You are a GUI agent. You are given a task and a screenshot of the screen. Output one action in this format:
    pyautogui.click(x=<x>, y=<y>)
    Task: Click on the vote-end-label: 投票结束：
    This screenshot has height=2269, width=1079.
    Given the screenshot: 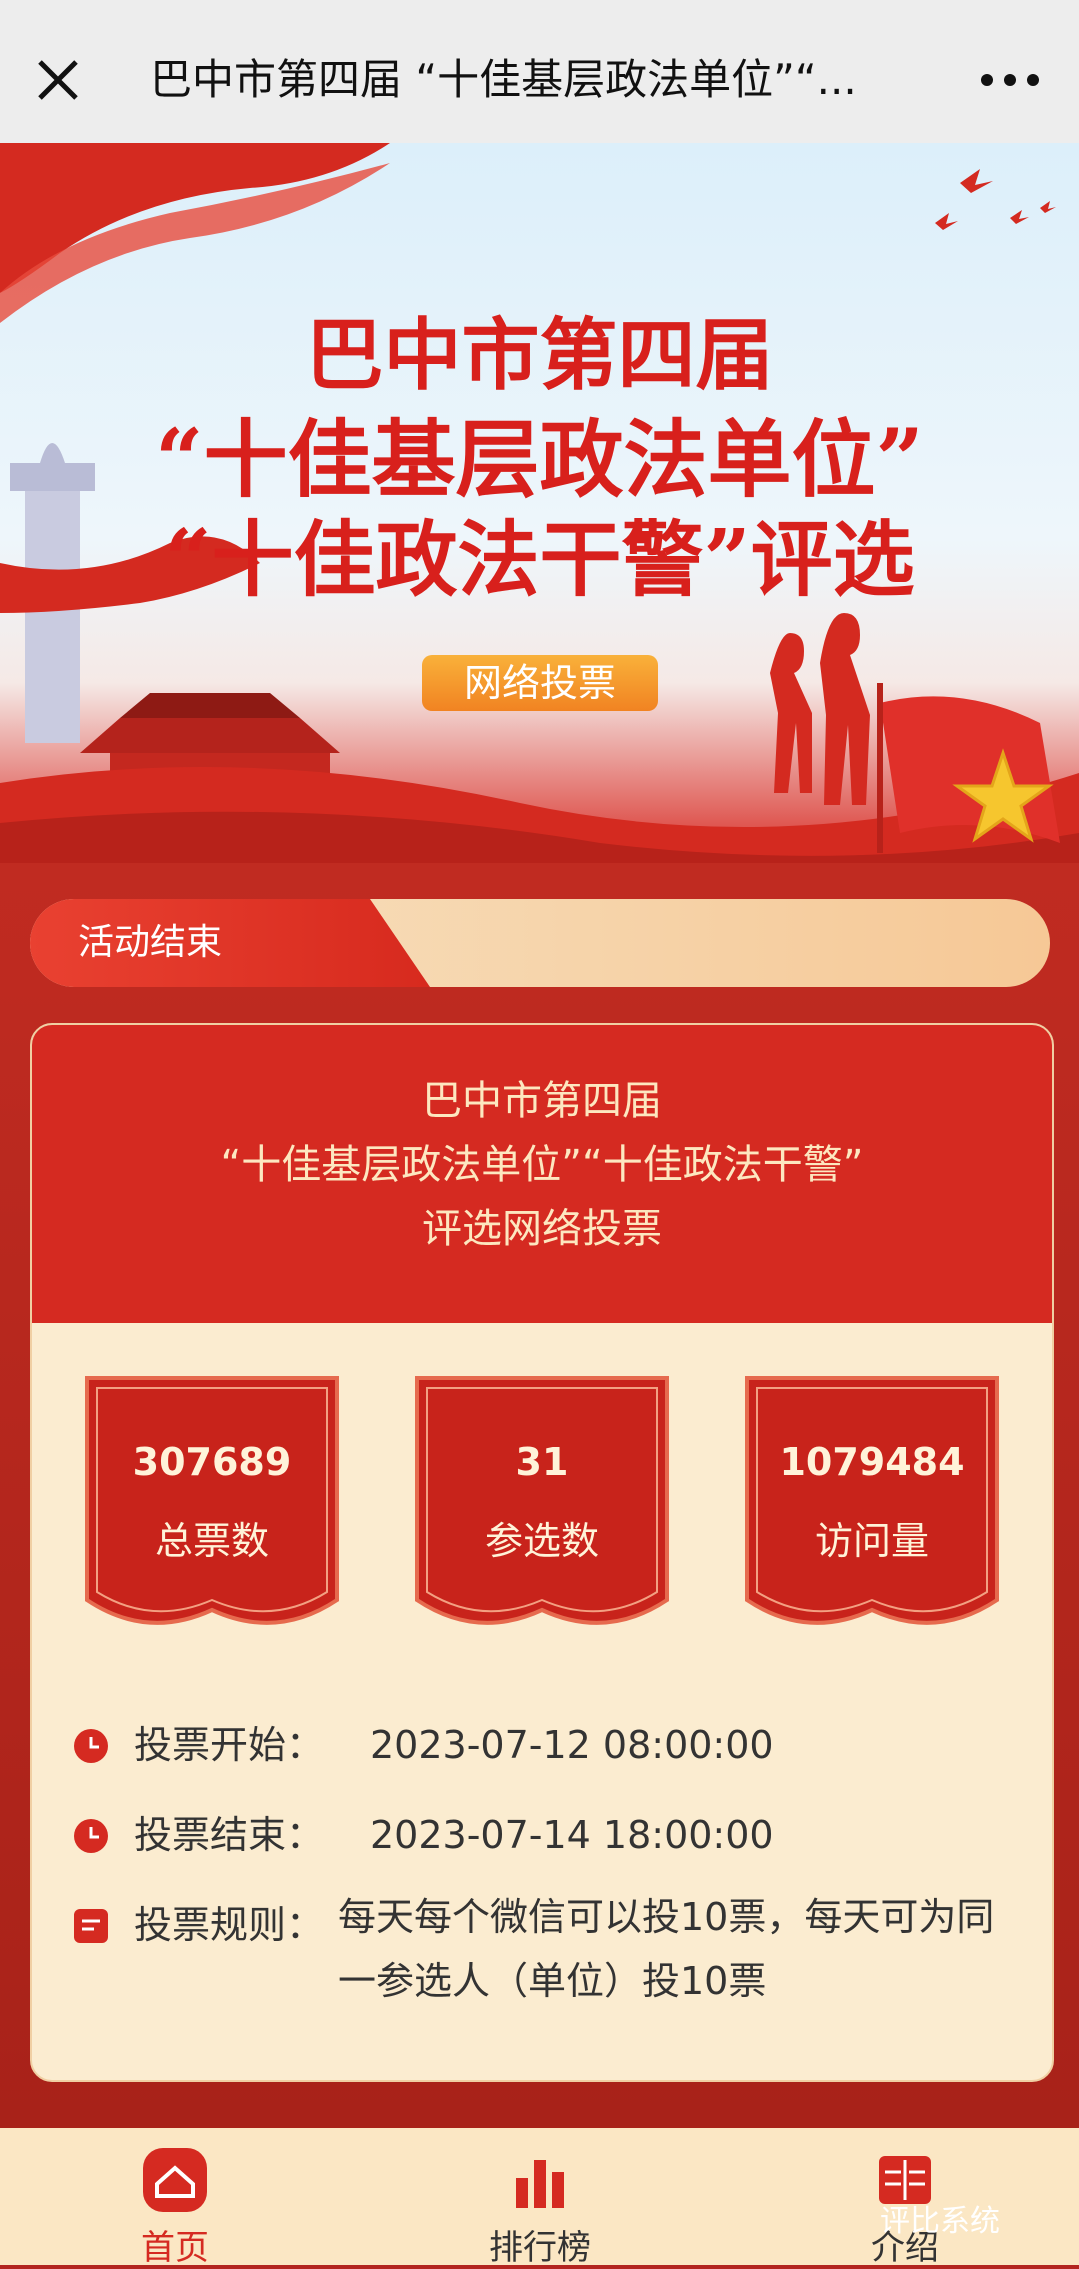 What is the action you would take?
    pyautogui.click(x=229, y=1835)
    